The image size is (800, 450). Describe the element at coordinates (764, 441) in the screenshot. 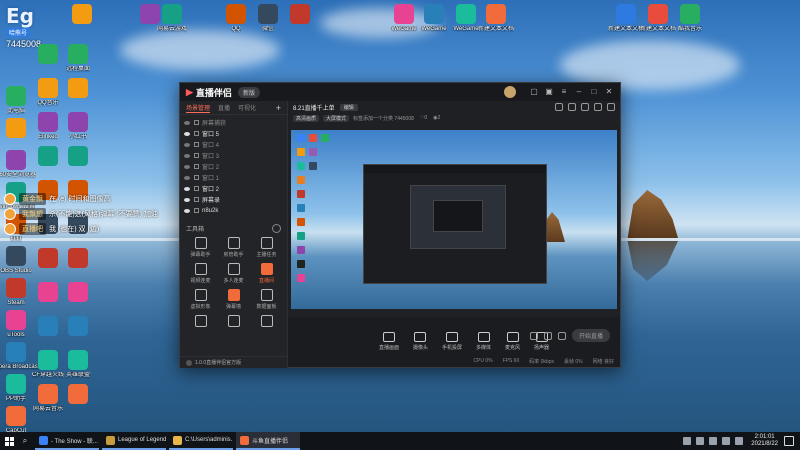

I see `clock: 2:01:01 2021/8/22` at that location.